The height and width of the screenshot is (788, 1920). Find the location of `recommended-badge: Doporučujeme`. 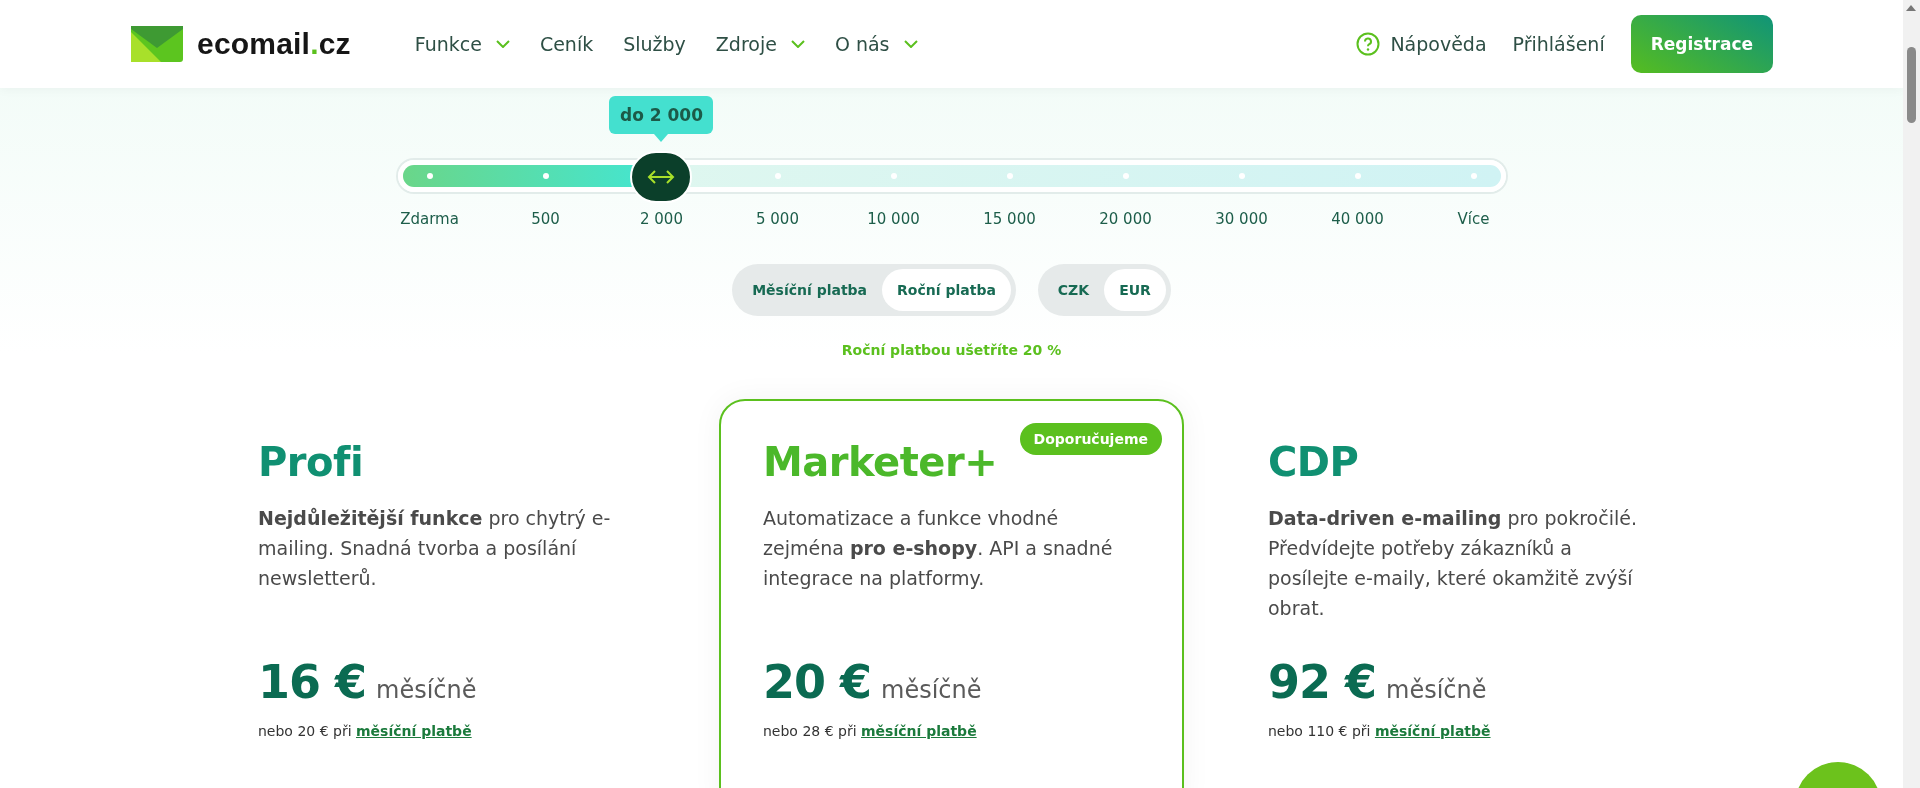

recommended-badge: Doporučujeme is located at coordinates (1090, 439).